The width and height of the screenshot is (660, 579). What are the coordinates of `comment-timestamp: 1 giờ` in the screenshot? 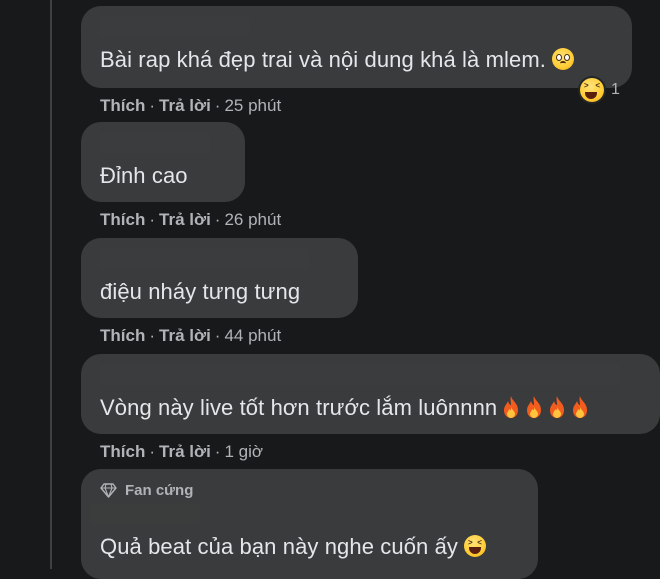 It's located at (243, 451).